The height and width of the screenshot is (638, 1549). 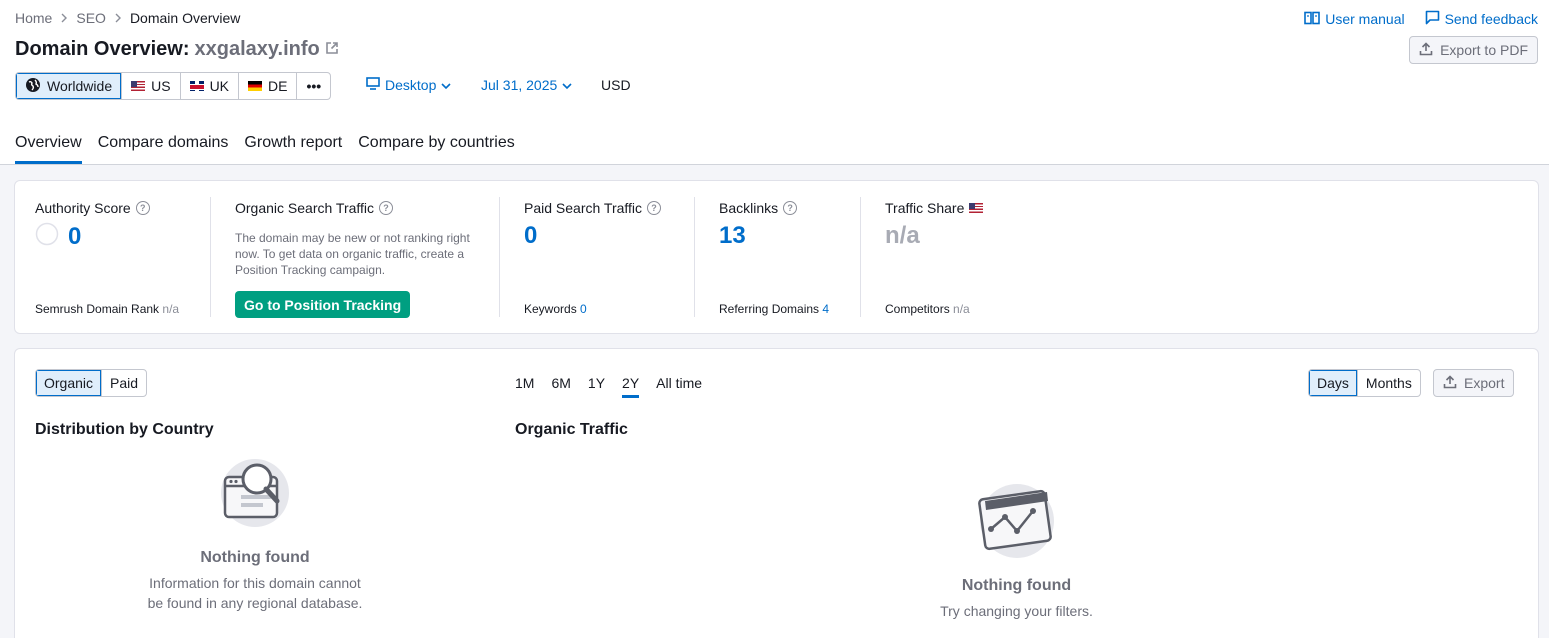 I want to click on tab-growth-report: Growth report, so click(x=293, y=149).